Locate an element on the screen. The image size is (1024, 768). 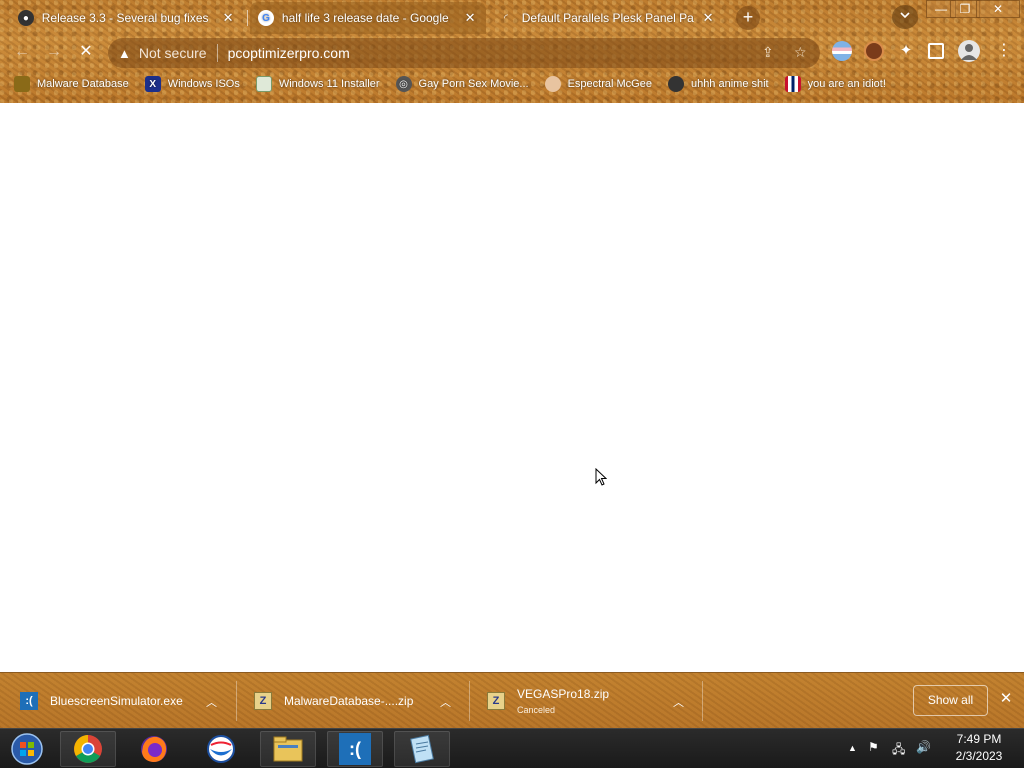
divider is located at coordinates (217, 53).